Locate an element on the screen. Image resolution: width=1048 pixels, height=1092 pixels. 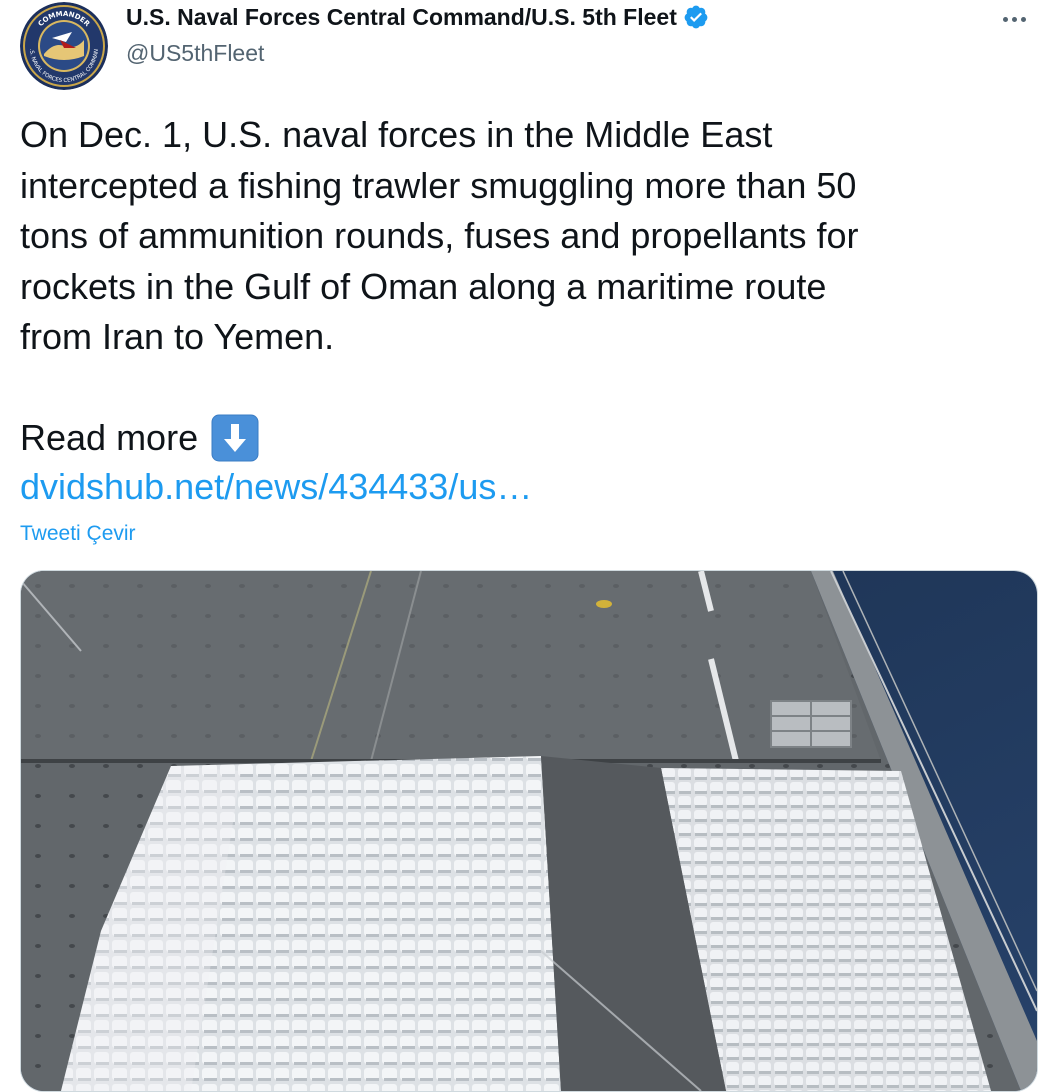
read-more-row: Read more is located at coordinates (140, 438).